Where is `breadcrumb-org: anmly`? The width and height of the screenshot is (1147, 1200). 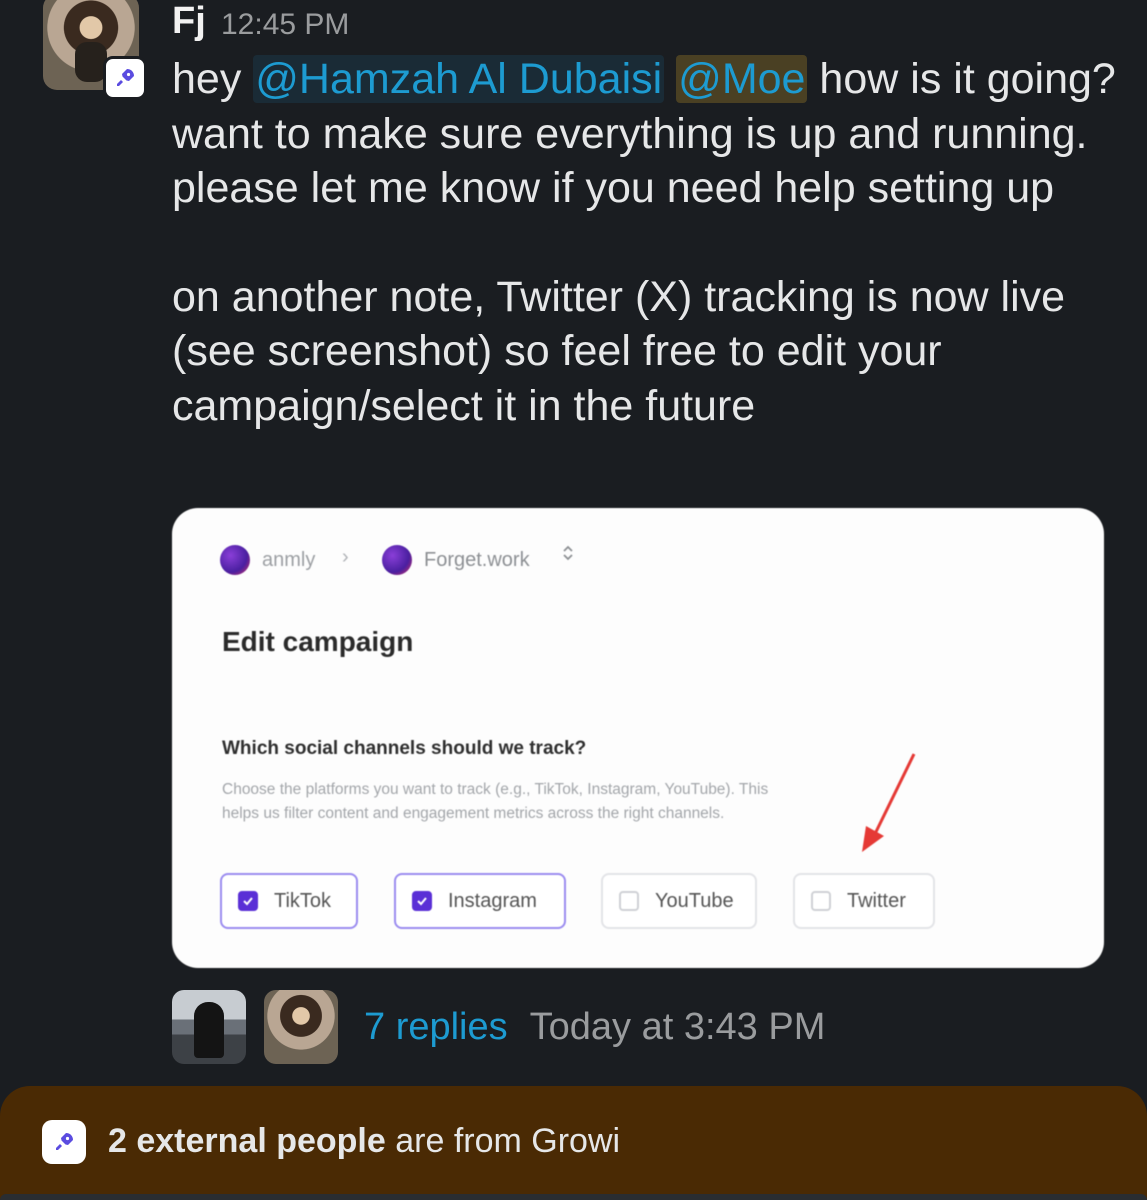
breadcrumb-org: anmly is located at coordinates (267, 560).